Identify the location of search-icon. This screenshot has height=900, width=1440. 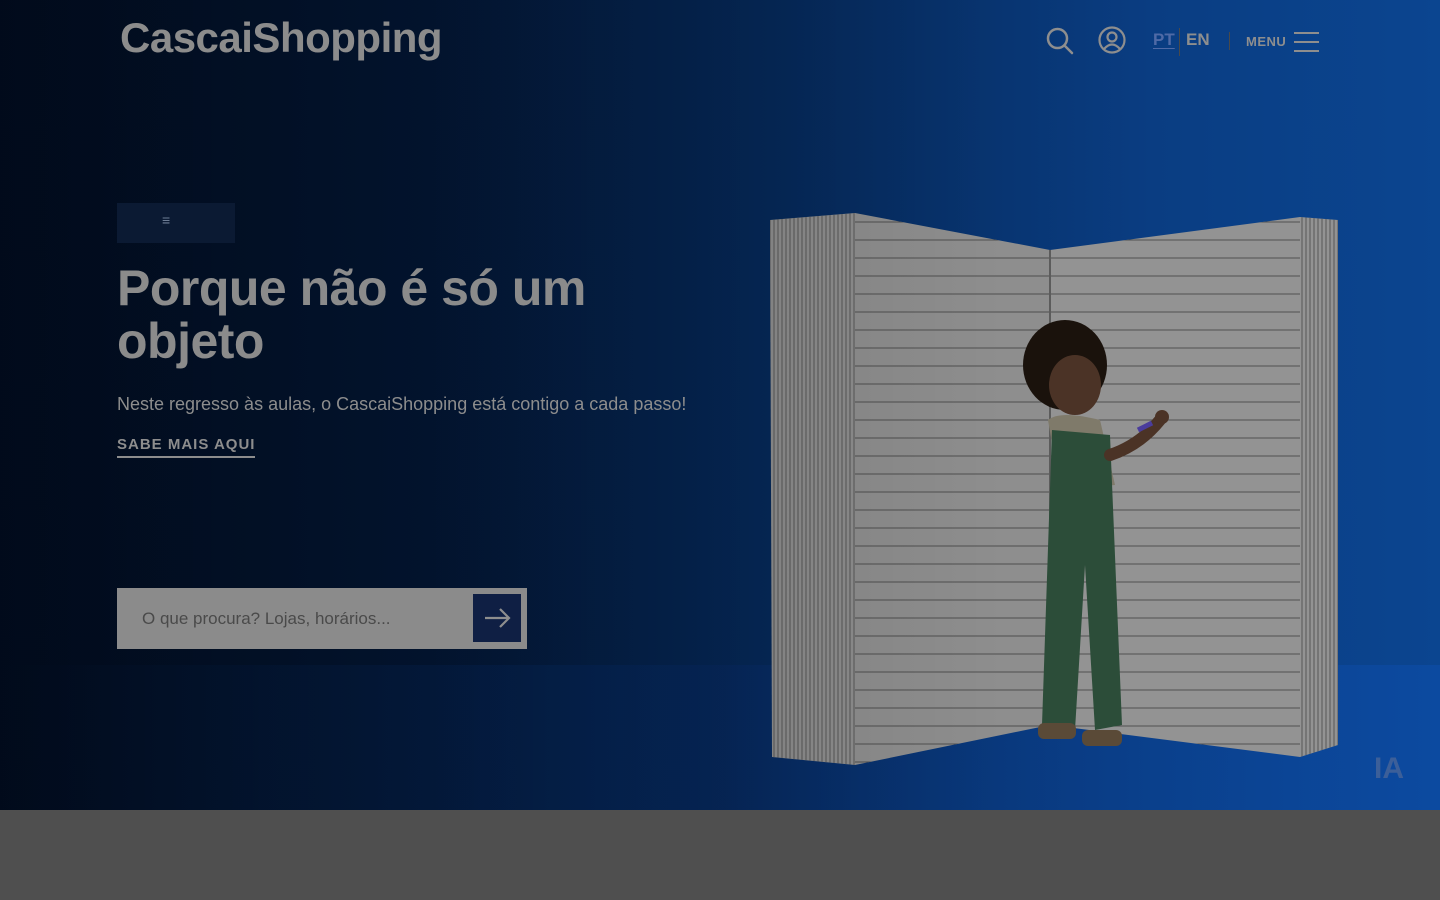
(1060, 41).